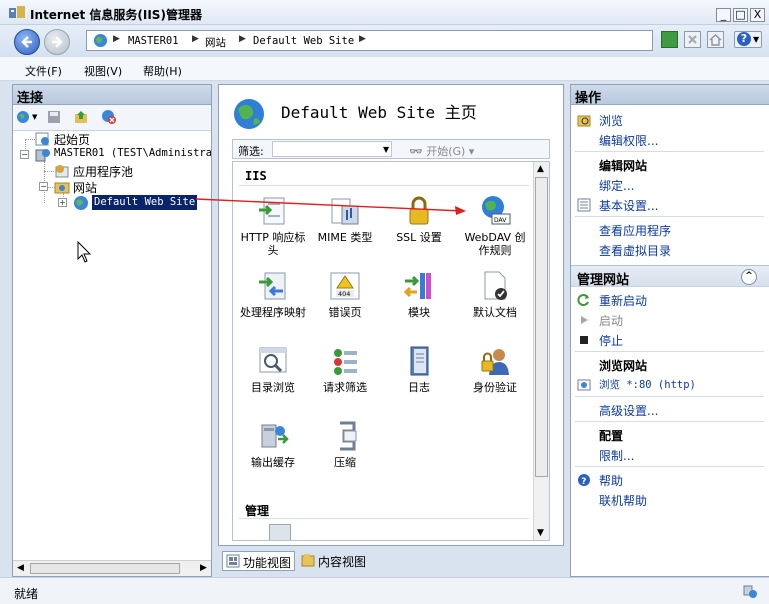 This screenshot has height=604, width=769. I want to click on address-bar: ▶ MASTER01 ▶ 网站 ▶ Default Web Site ▶, so click(369, 40).